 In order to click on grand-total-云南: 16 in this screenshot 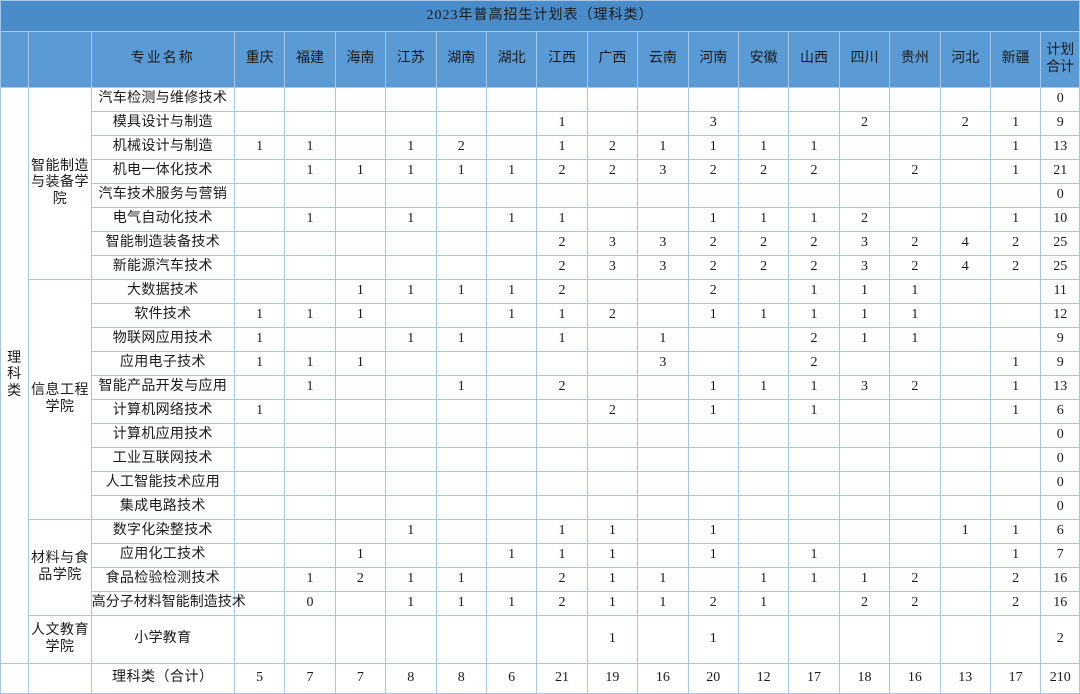, I will do `click(663, 678)`.